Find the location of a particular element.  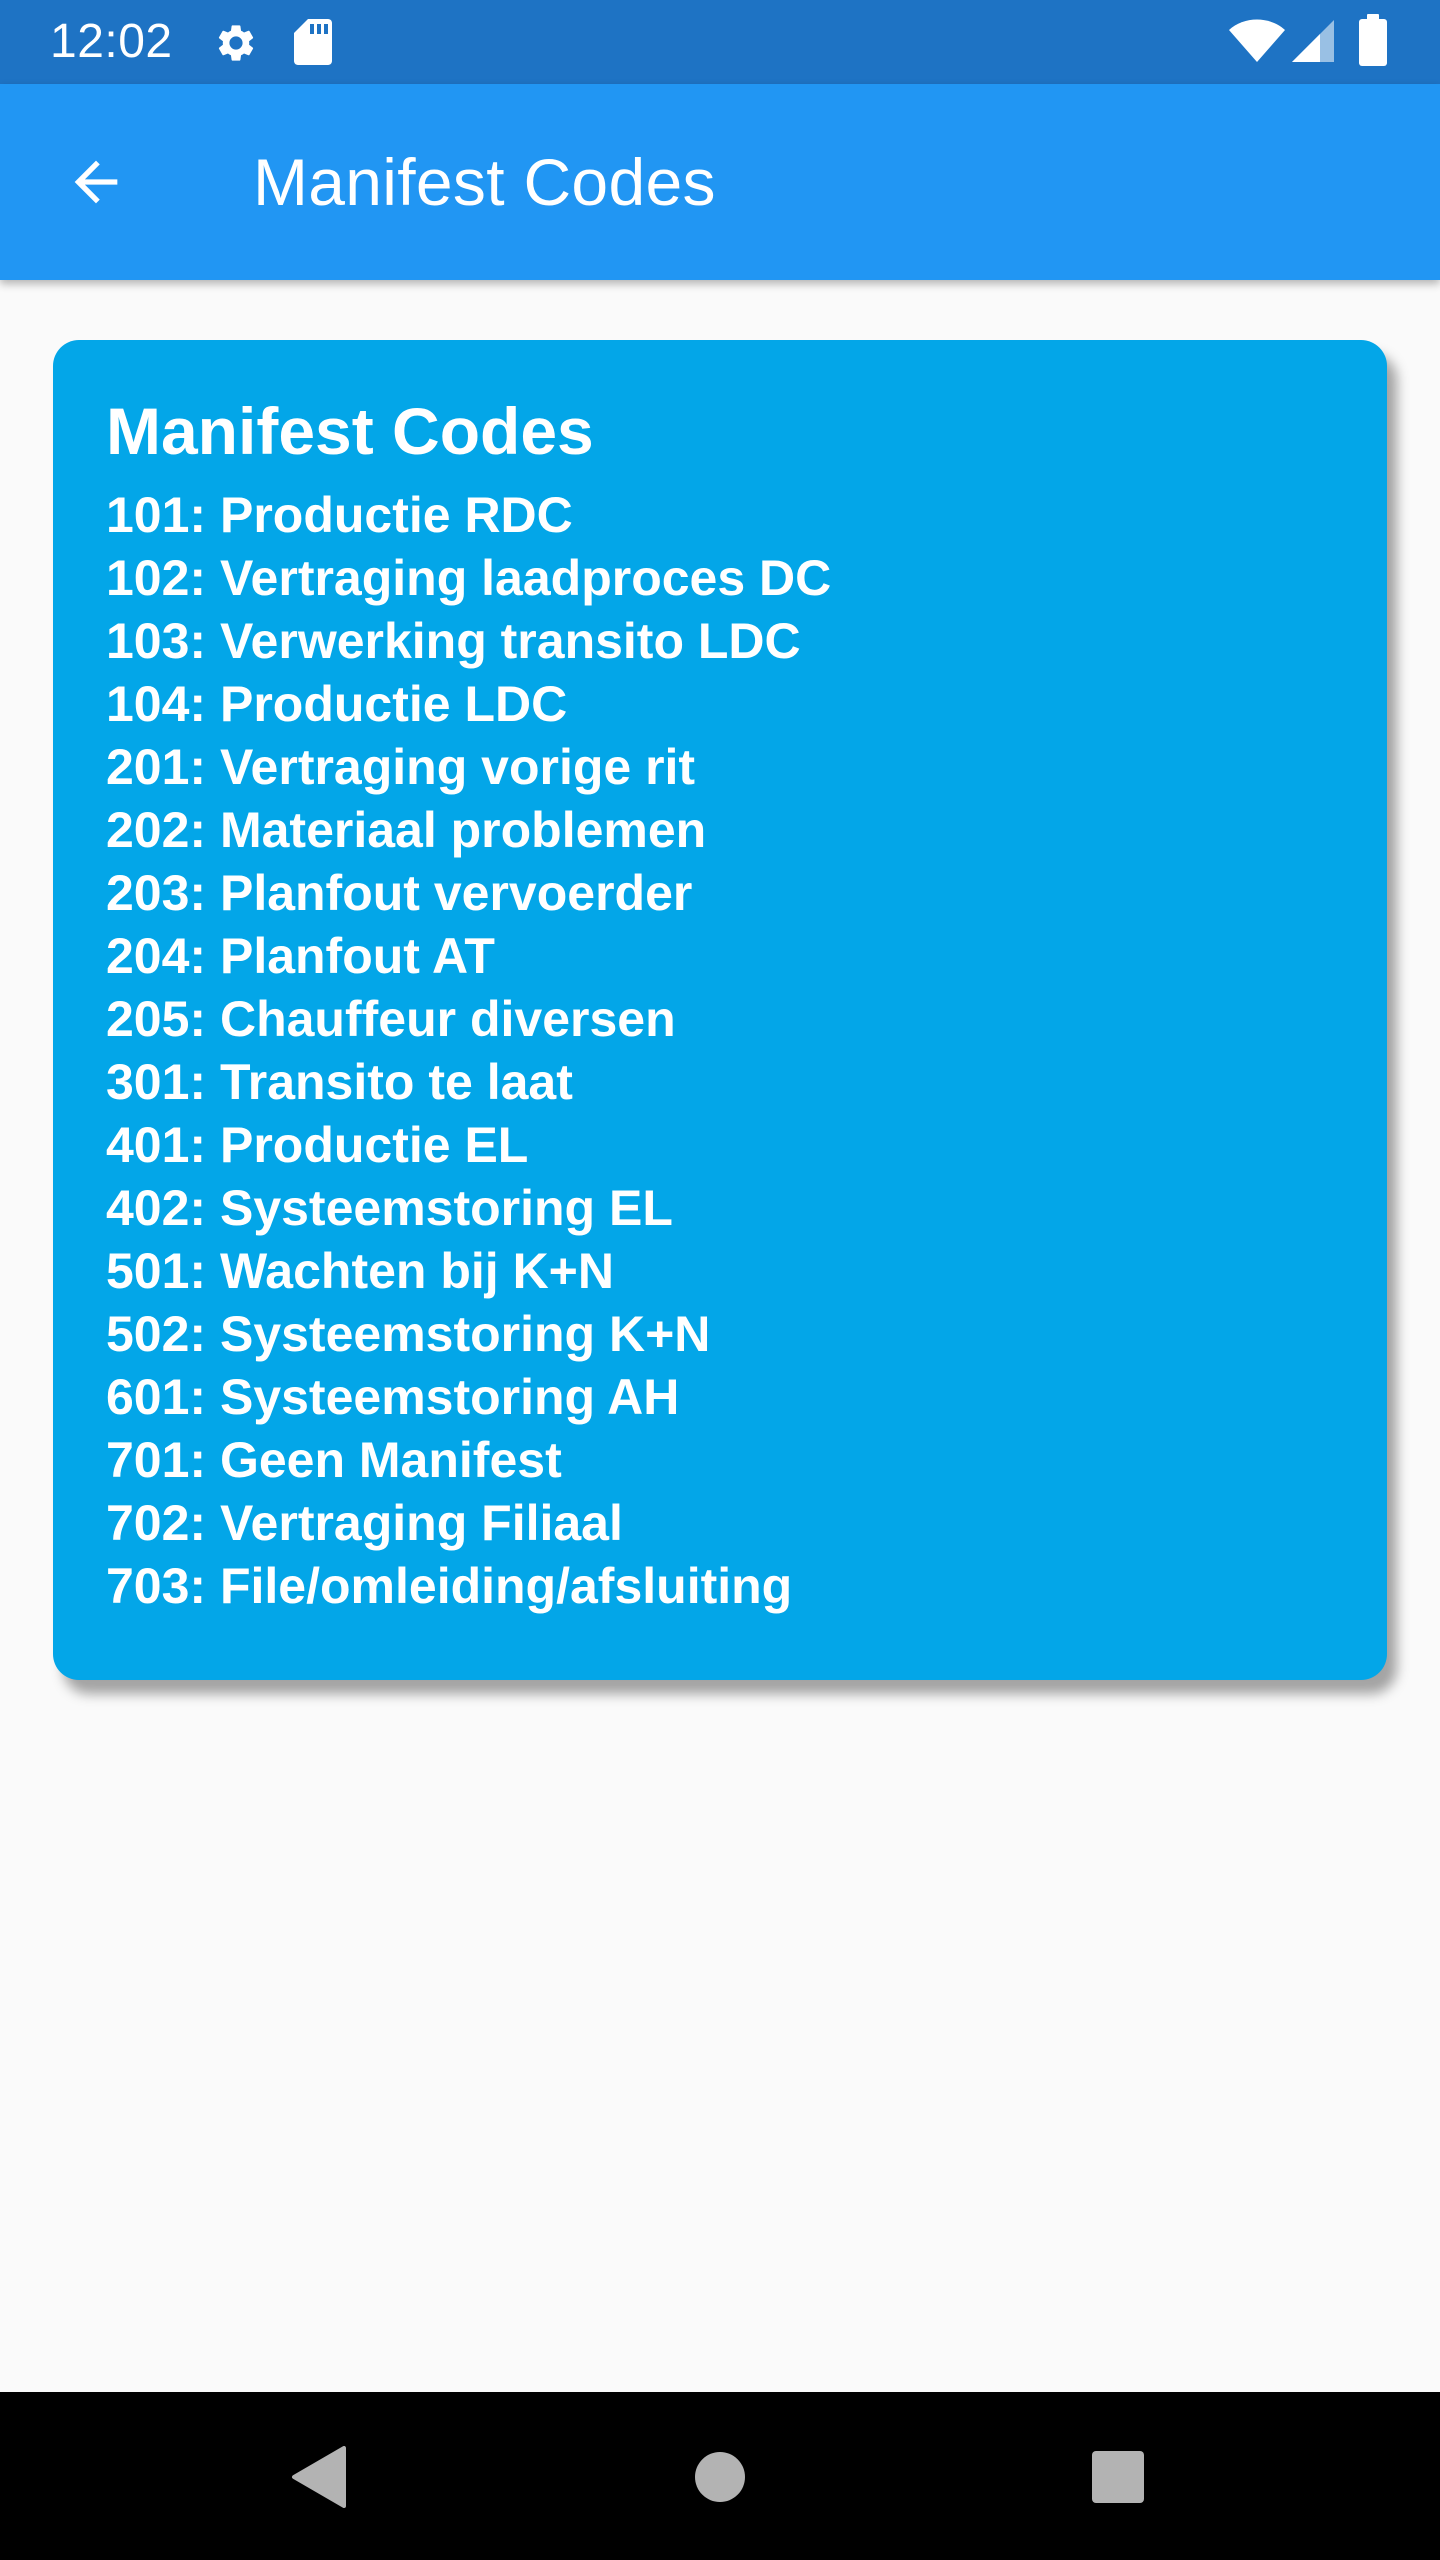

code-item: 104: Productie LDC is located at coordinates (337, 704).